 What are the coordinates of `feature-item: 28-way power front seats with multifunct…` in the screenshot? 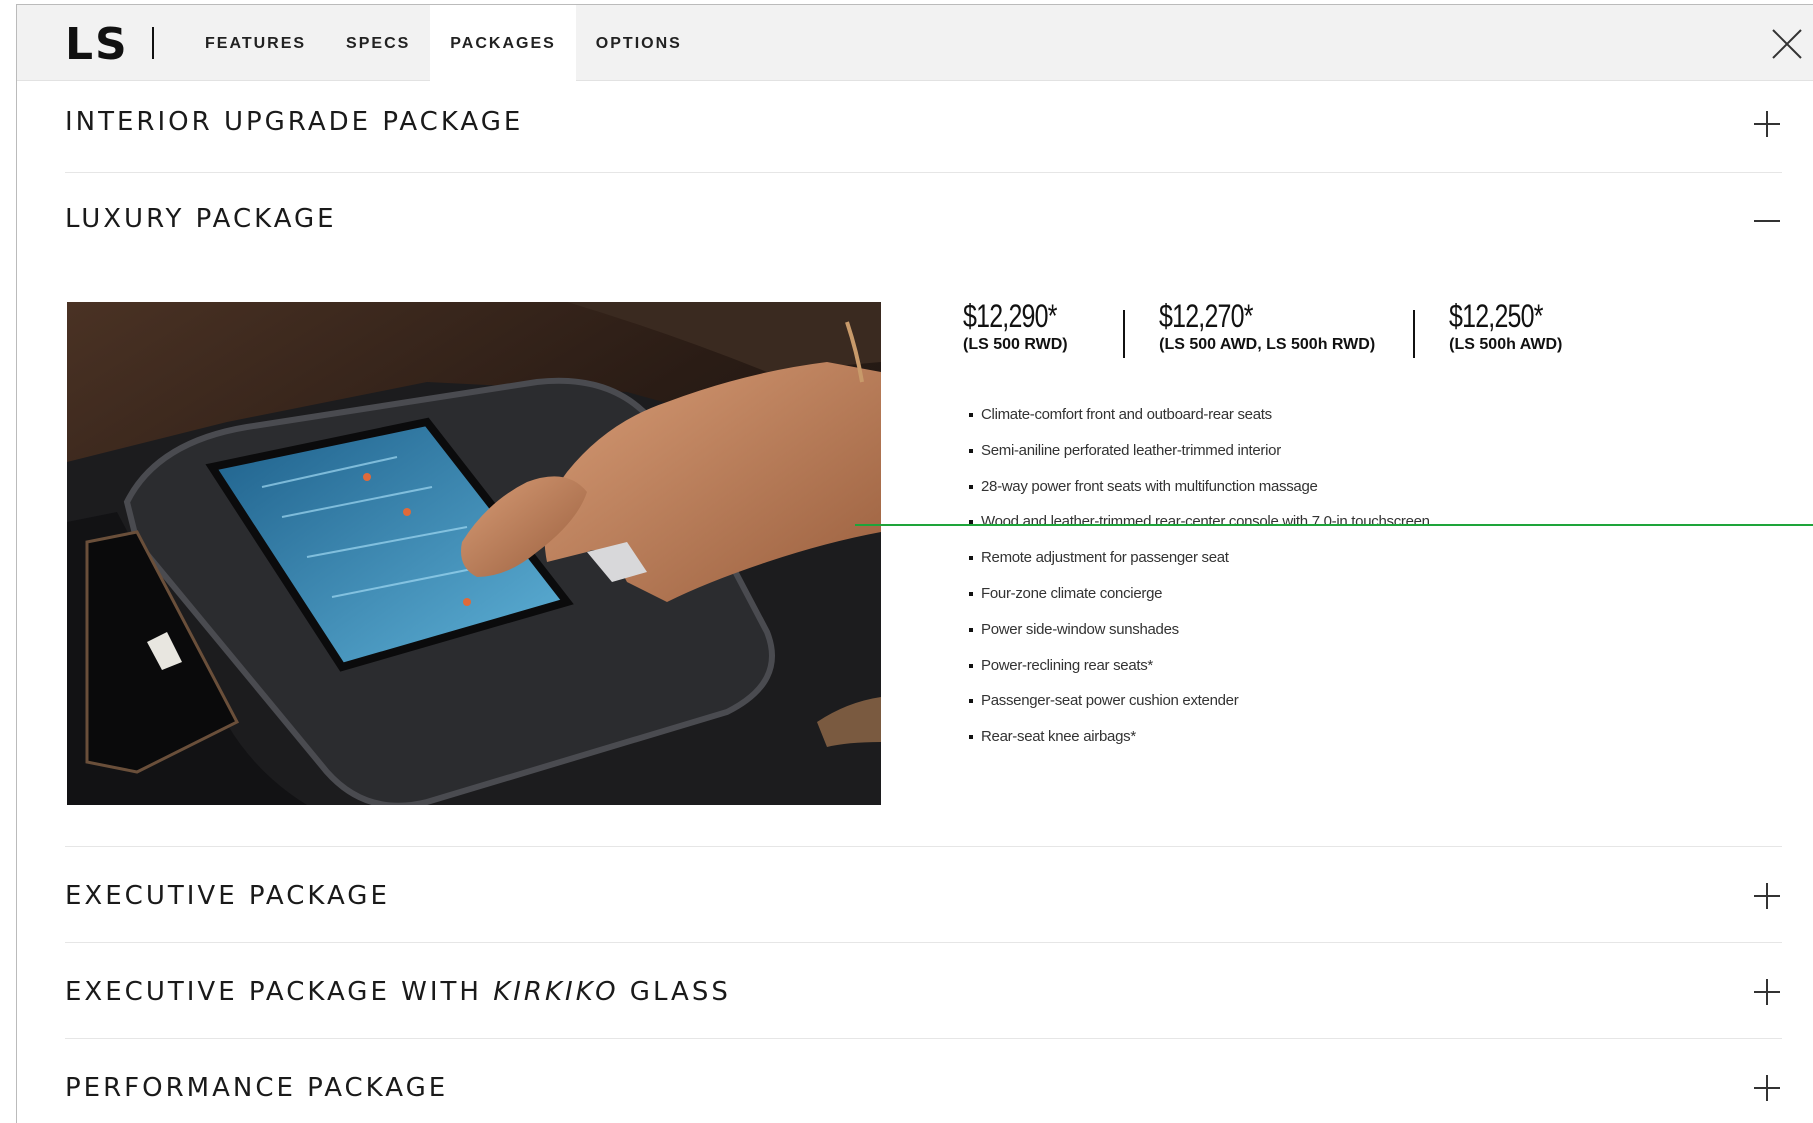 It's located at (1199, 490).